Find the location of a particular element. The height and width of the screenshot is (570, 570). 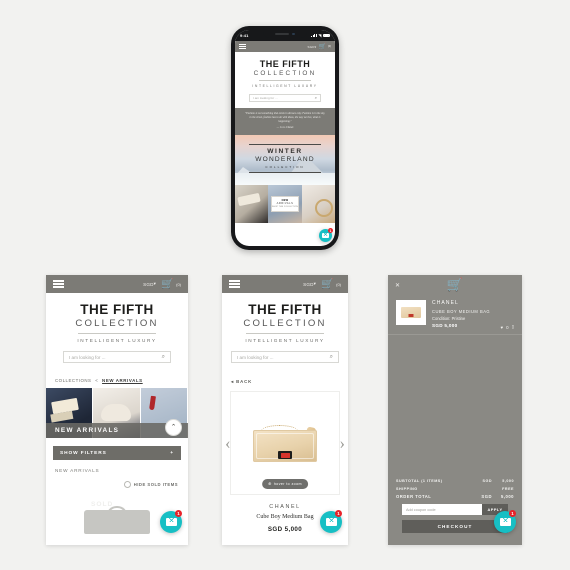

sold-badge: SOLD is located at coordinates (102, 504).